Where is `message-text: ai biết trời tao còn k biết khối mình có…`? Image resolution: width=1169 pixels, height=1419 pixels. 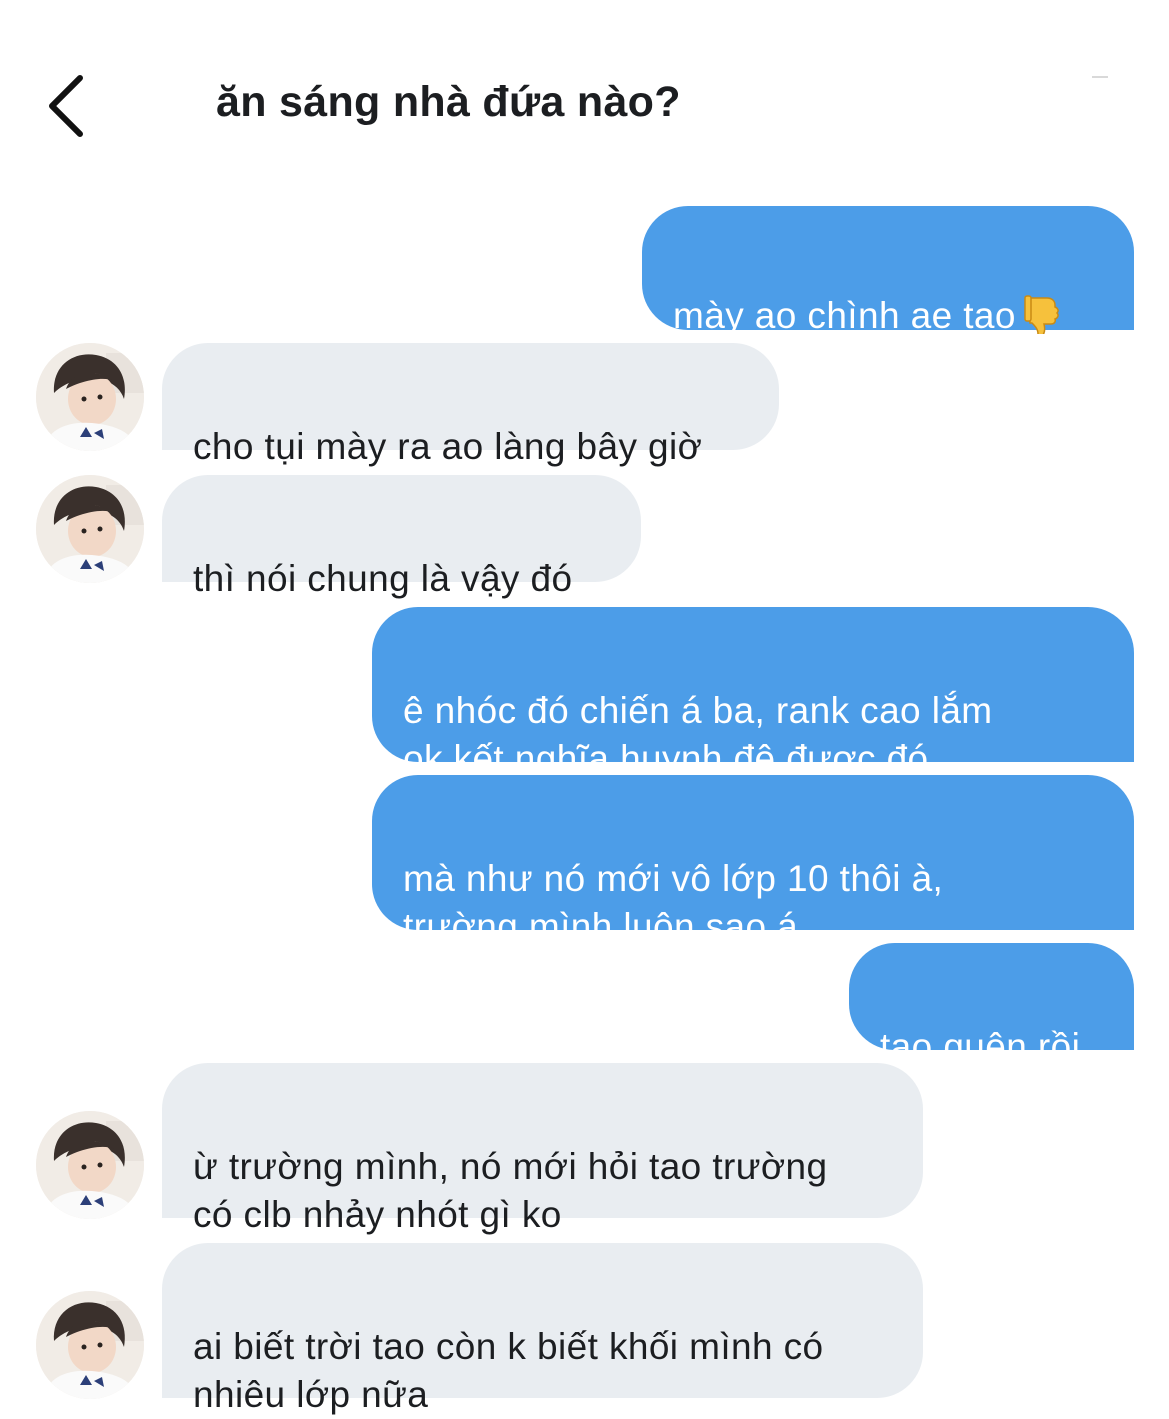 message-text: ai biết trời tao còn k biết khối mình có… is located at coordinates (508, 1370).